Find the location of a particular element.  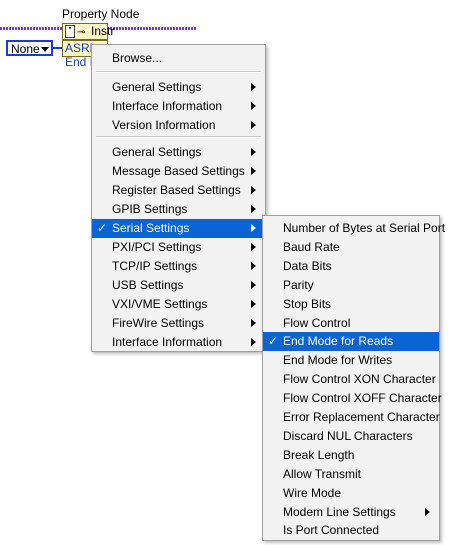

menu-item-gpib-settings: GPIB Settings is located at coordinates (178, 209).